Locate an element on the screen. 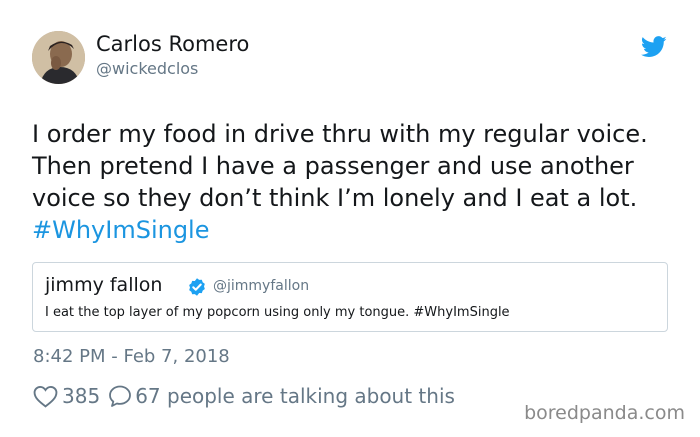  quoted-author-handle: @jimmyfallon is located at coordinates (261, 286).